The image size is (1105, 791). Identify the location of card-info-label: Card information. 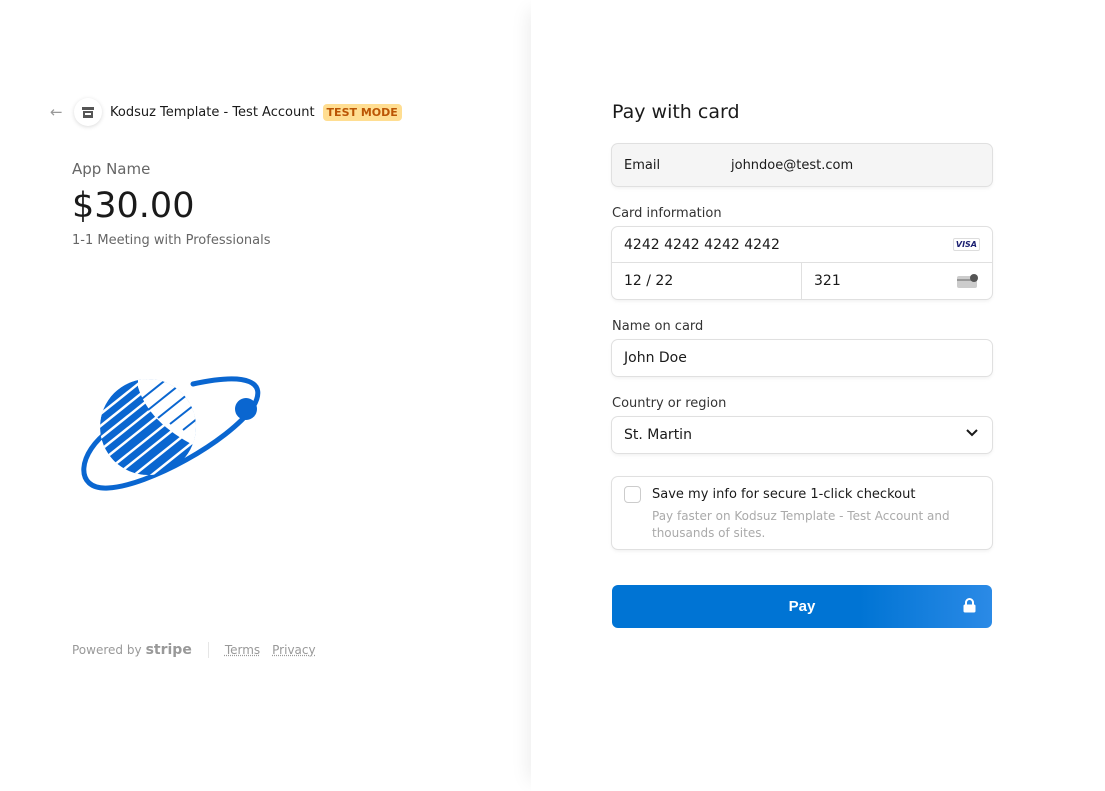
(667, 213).